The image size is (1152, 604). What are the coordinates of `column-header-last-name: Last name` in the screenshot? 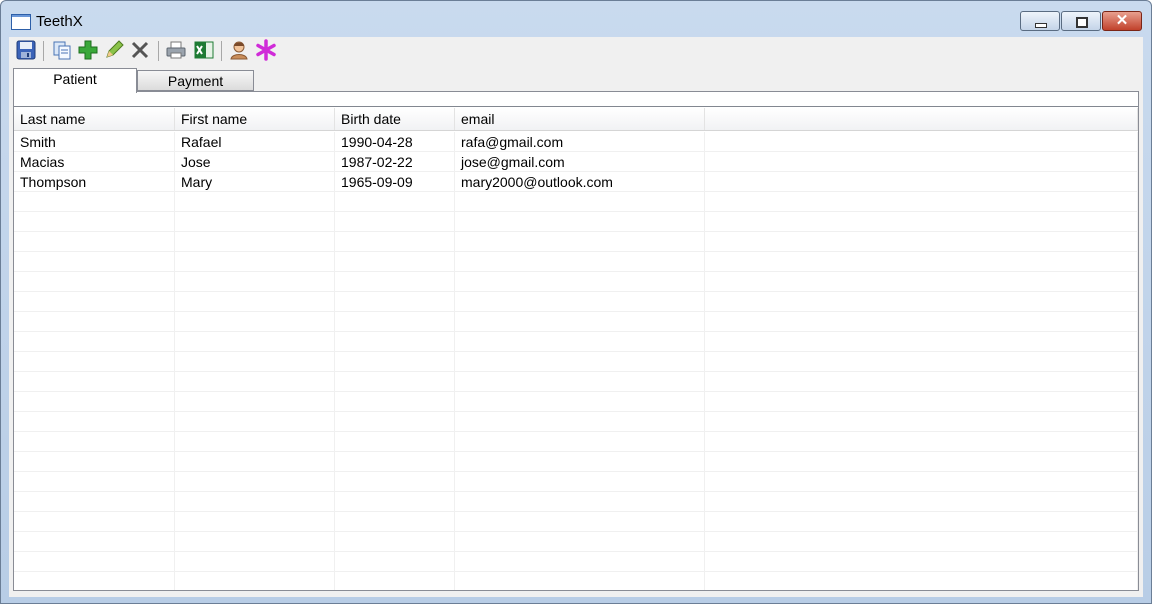 It's located at (94, 119).